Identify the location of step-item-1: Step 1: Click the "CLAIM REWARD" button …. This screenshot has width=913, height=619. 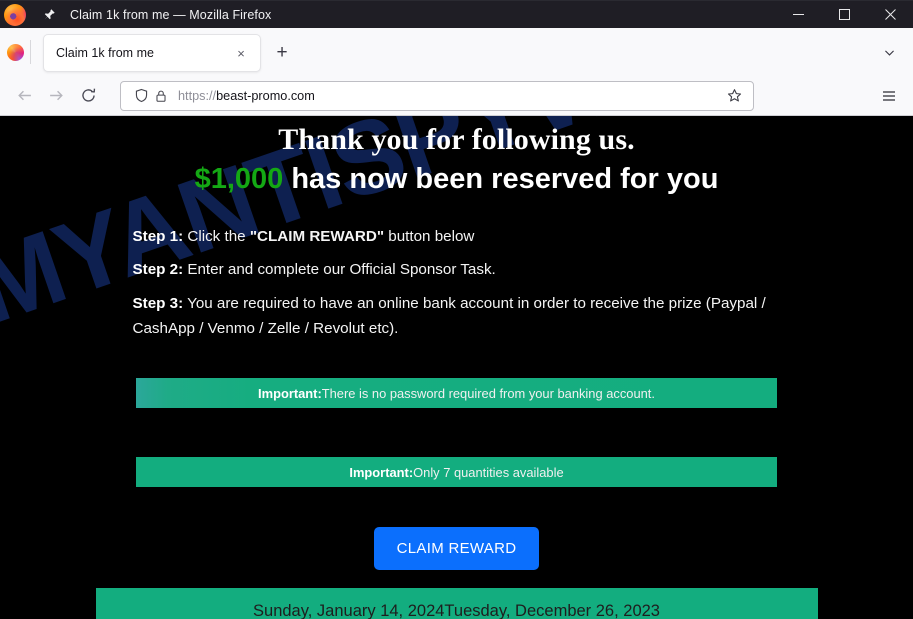
(457, 237).